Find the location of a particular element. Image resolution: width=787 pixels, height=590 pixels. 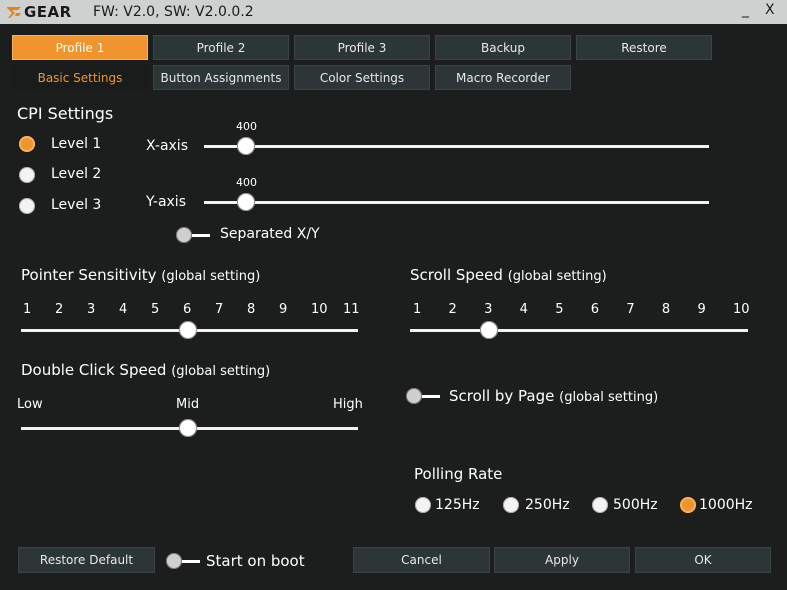

scroll-speed-title-text: Scroll Speed is located at coordinates (456, 275).